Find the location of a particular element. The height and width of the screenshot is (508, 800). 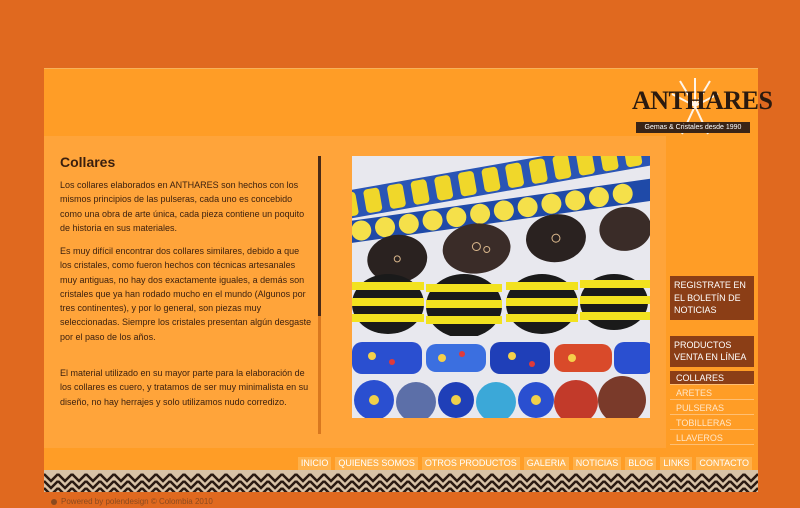

sidebar-item-llaveros: LLAVEROS is located at coordinates (712, 437).